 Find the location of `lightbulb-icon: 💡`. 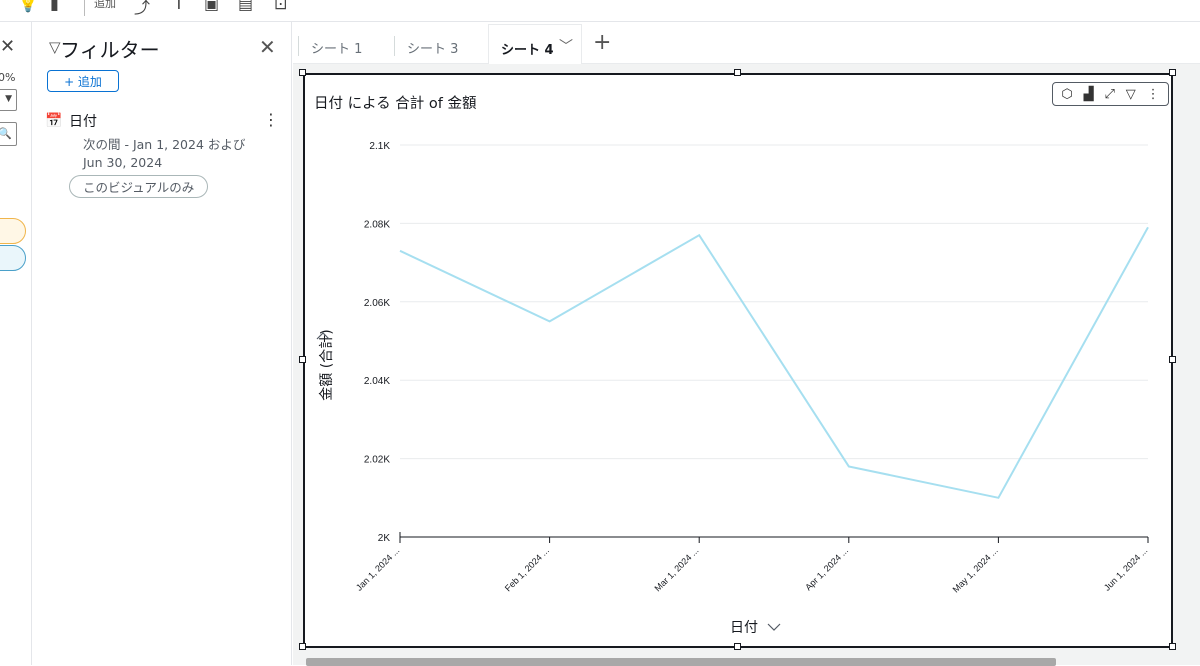

lightbulb-icon: 💡 is located at coordinates (28, 6).